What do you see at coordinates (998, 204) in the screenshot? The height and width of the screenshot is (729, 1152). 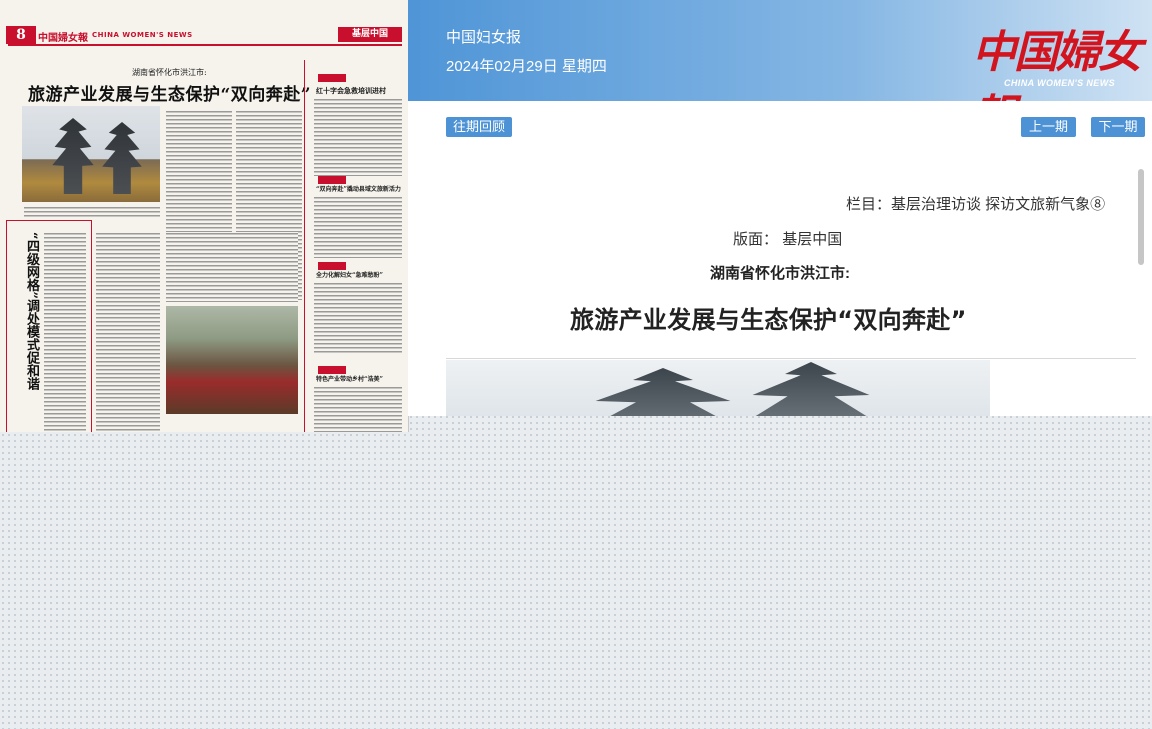 I see `column-value: 基层治理访谈 探访文旅新气象⑧` at bounding box center [998, 204].